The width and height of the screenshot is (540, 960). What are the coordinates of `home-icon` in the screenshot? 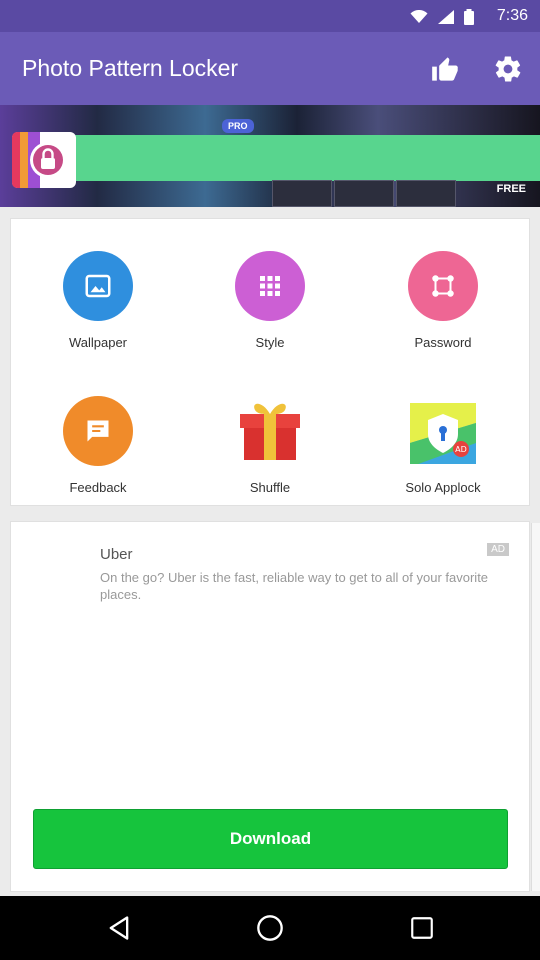 It's located at (270, 928).